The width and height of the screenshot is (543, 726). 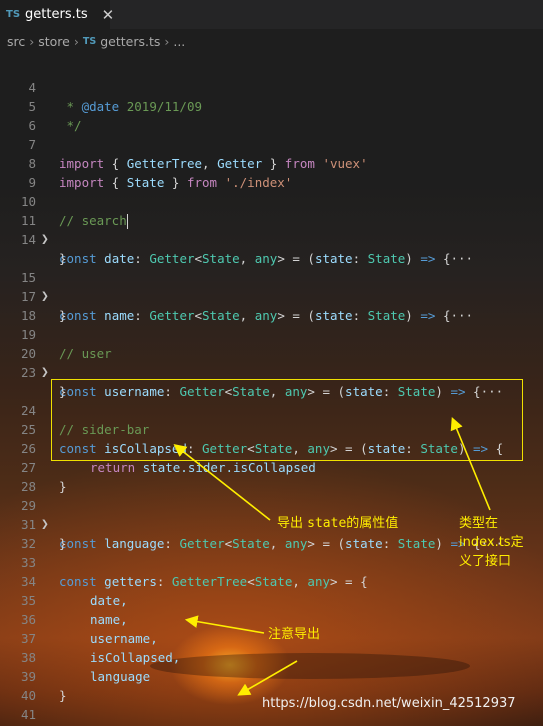 I want to click on breadcrumb-item-store: store, so click(x=54, y=41).